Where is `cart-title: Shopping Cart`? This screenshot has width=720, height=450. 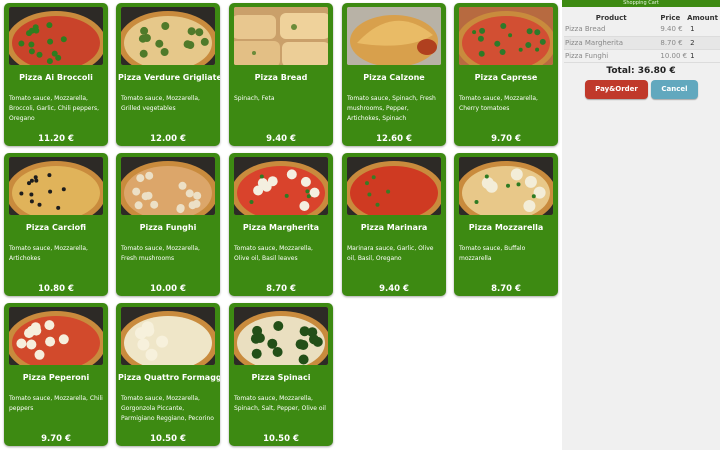
cart-title: Shopping Cart is located at coordinates (641, 3).